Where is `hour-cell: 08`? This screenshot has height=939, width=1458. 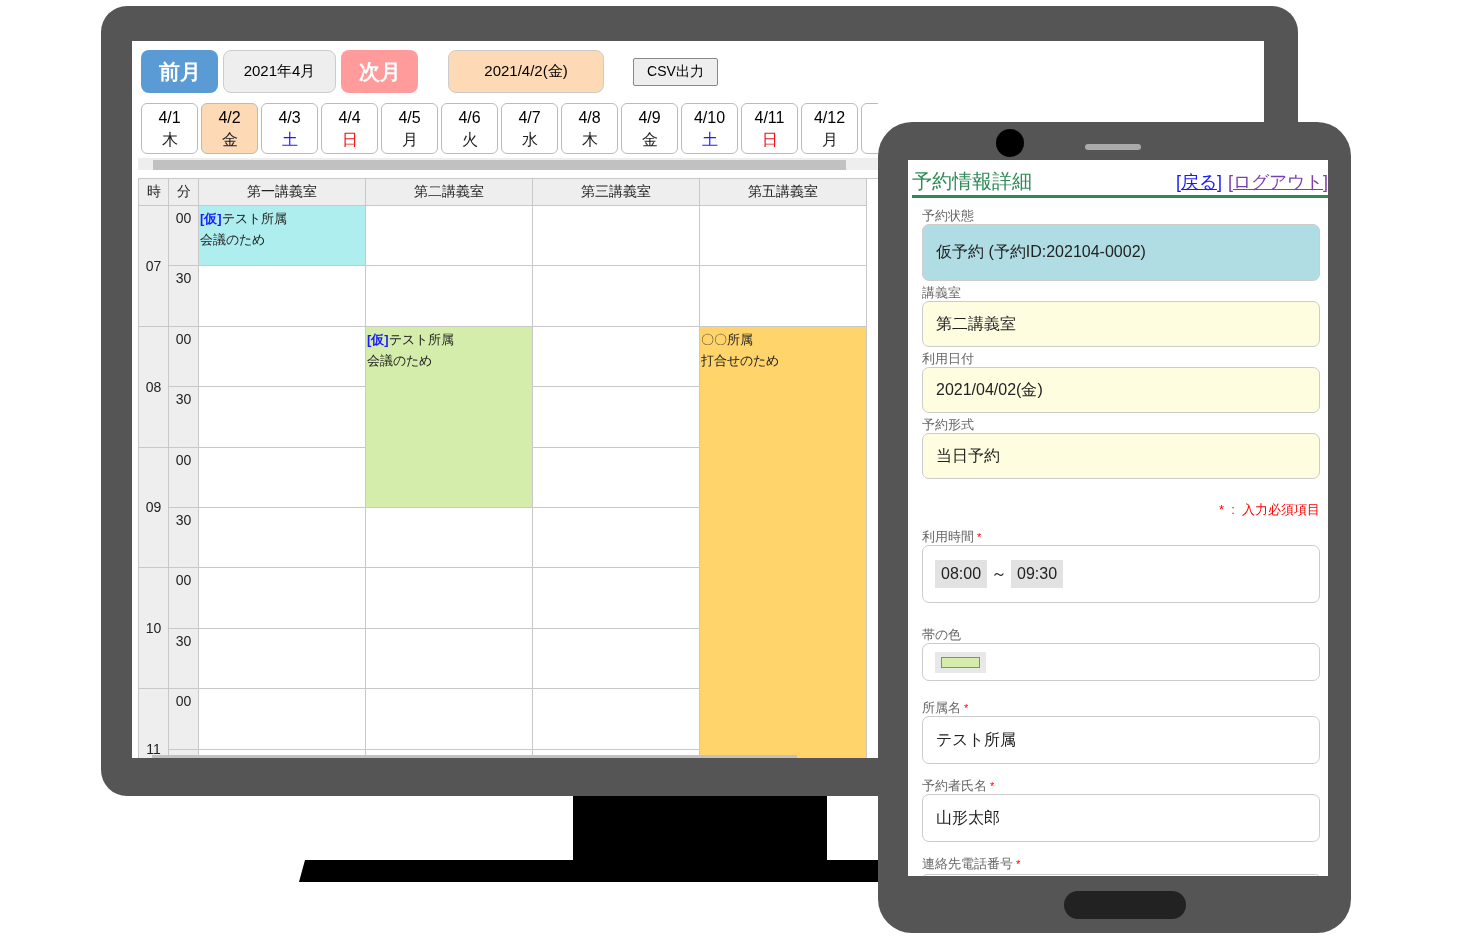
hour-cell: 08 is located at coordinates (154, 387).